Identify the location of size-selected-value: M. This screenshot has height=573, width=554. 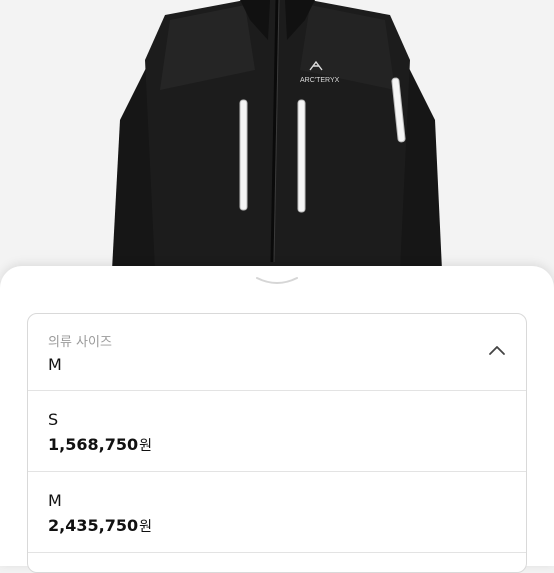
(55, 364).